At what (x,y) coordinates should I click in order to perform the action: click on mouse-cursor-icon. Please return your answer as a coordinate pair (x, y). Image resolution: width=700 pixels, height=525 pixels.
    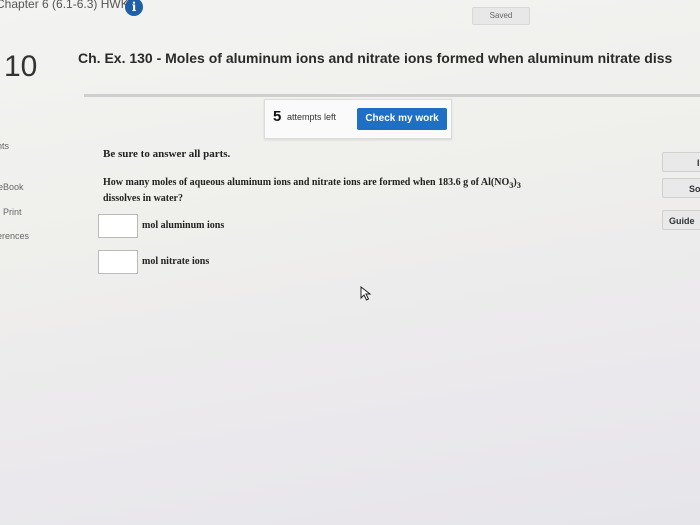
    Looking at the image, I should click on (366, 293).